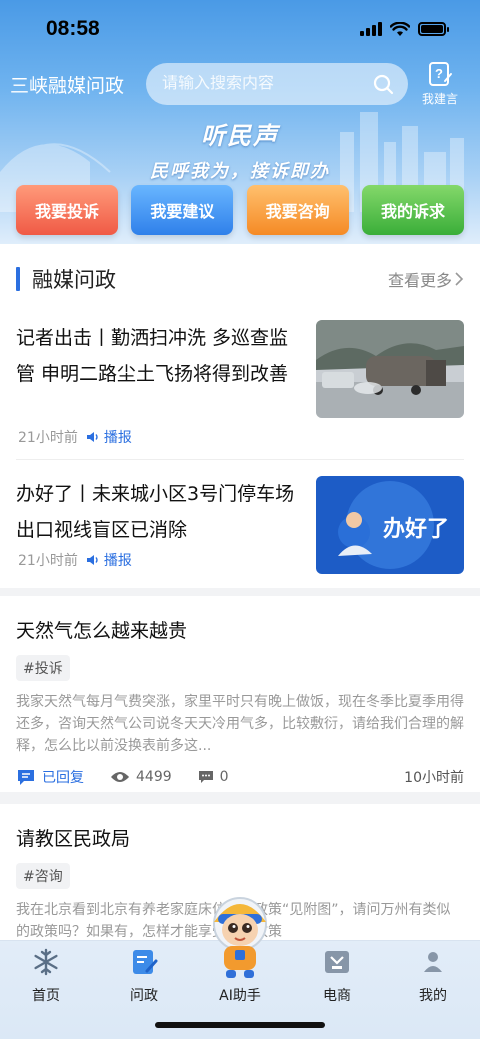 Image resolution: width=480 pixels, height=1039 pixels. What do you see at coordinates (74, 280) in the screenshot?
I see `section-title: 融媒问政` at bounding box center [74, 280].